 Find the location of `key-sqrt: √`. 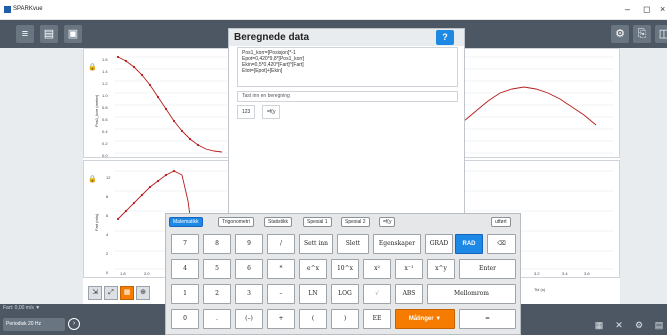

key-sqrt: √ is located at coordinates (377, 294).